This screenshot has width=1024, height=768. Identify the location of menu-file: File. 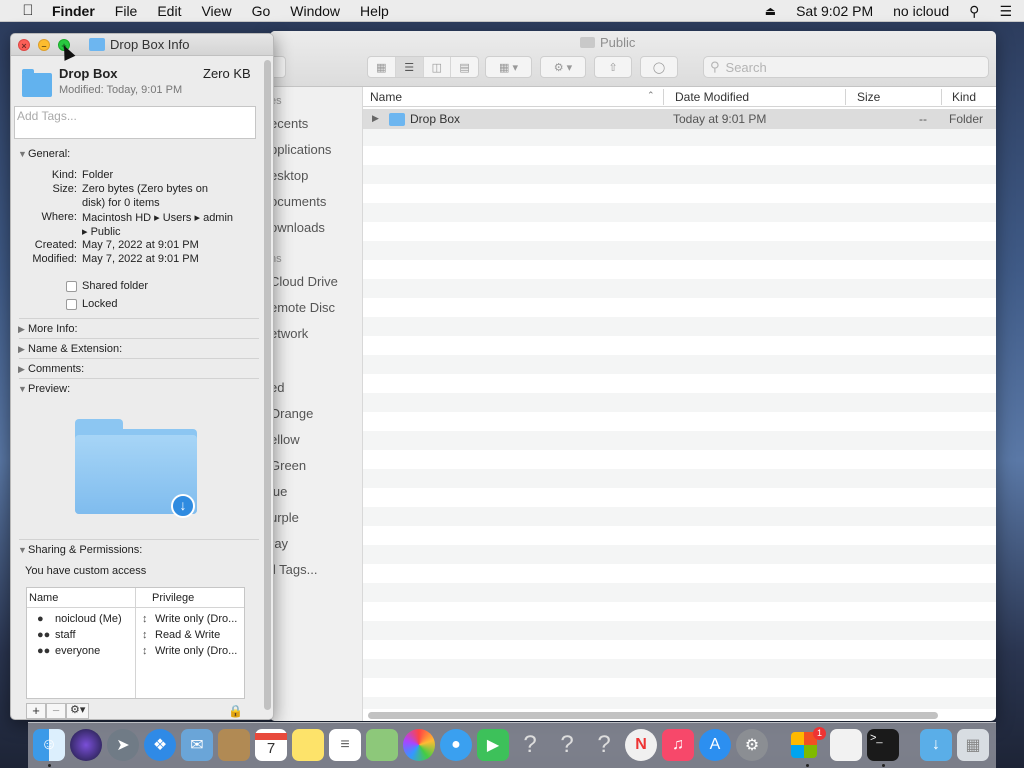
(126, 11).